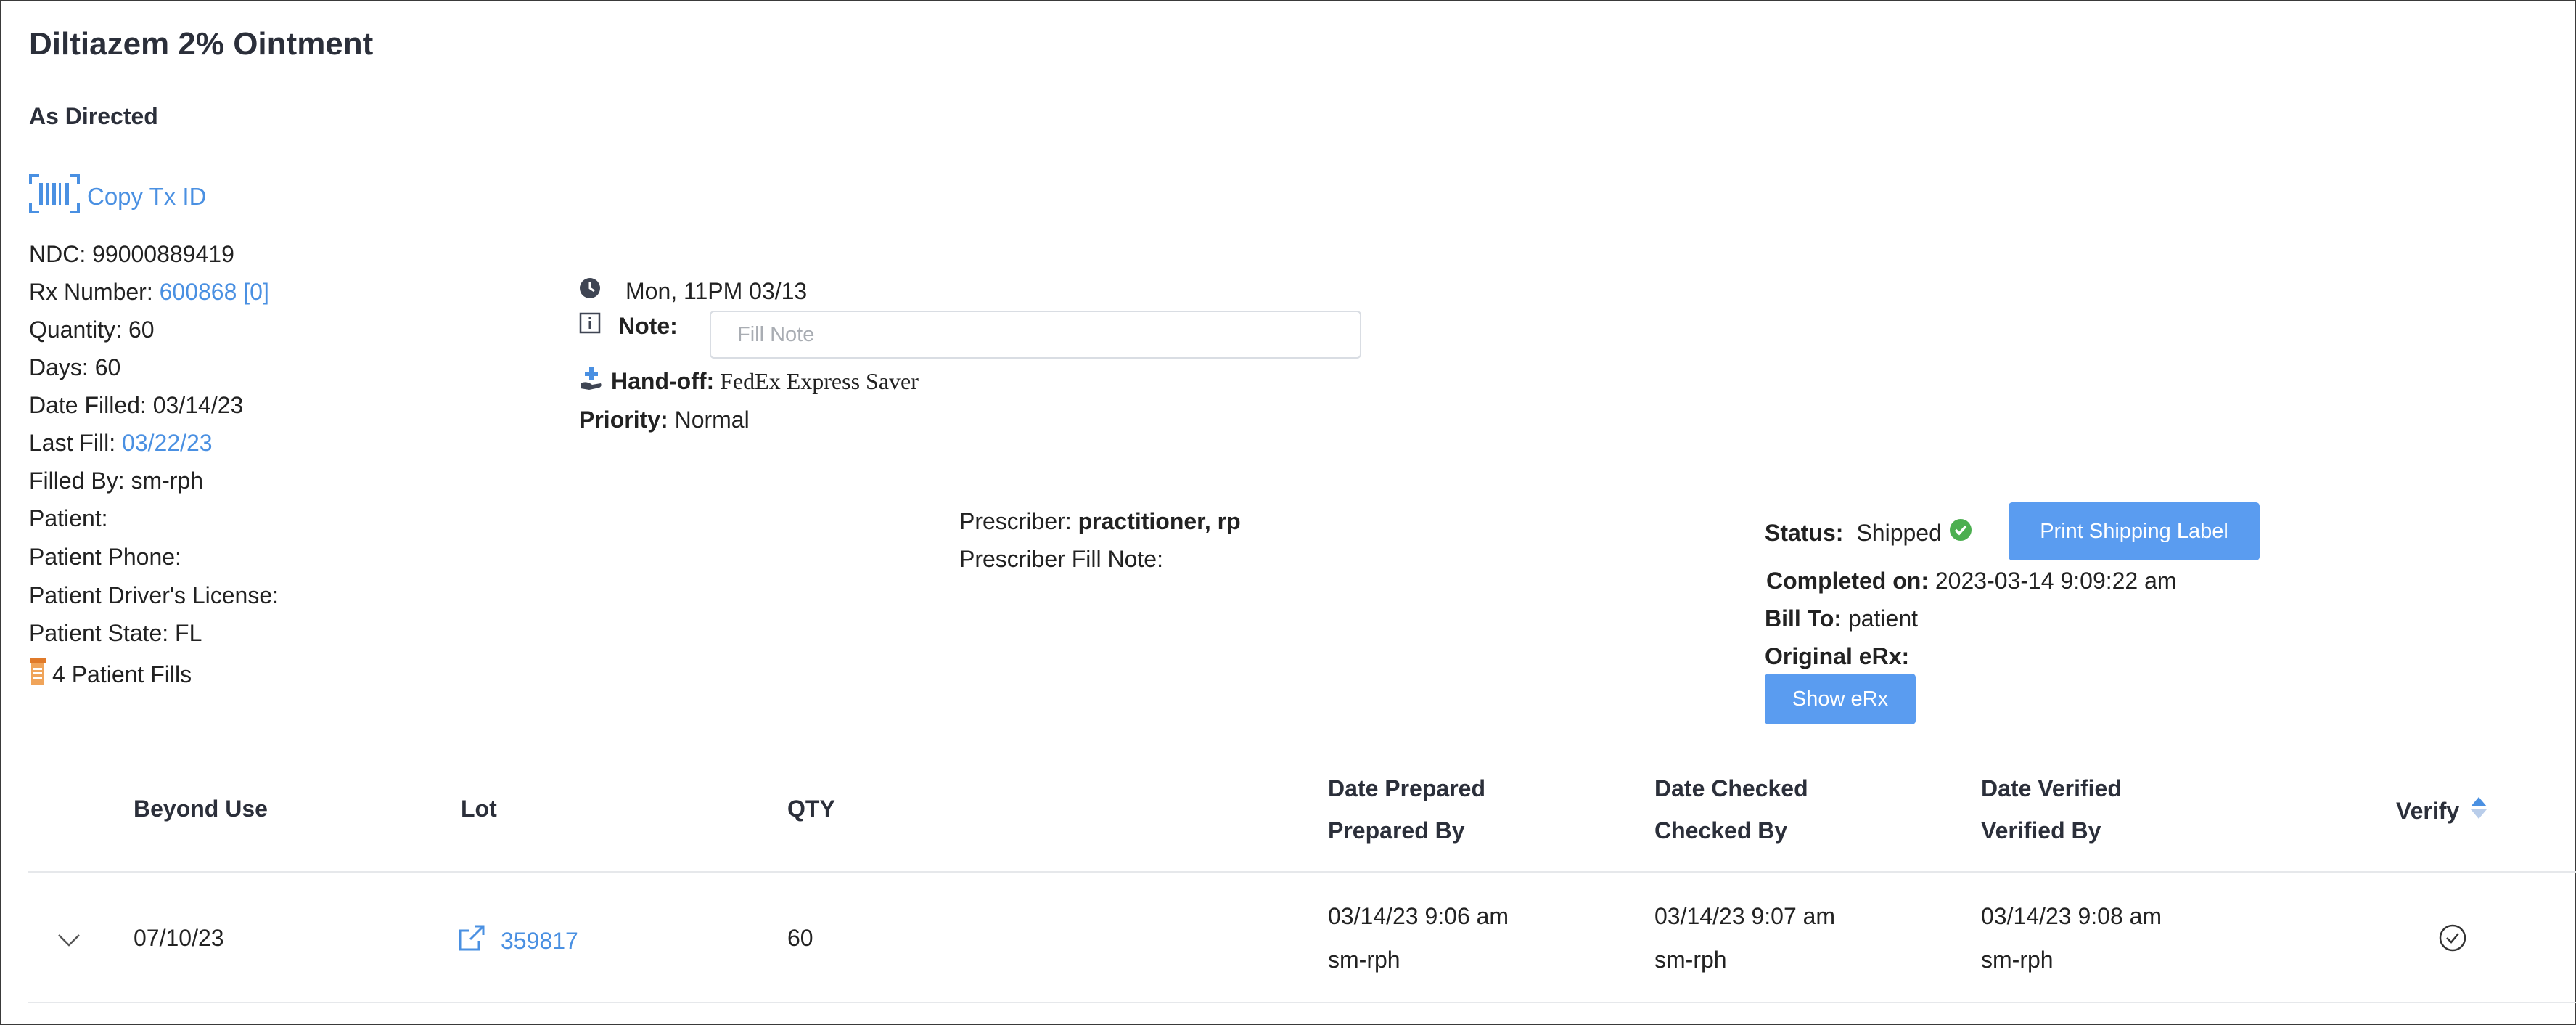 The height and width of the screenshot is (1025, 2576). Describe the element at coordinates (1406, 788) in the screenshot. I see `col-date-prepared: Date Prepared` at that location.